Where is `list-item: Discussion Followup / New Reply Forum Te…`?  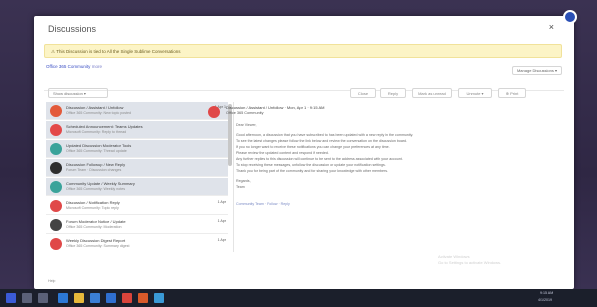 list-item: Discussion Followup / New Reply Forum Te… is located at coordinates (137, 168).